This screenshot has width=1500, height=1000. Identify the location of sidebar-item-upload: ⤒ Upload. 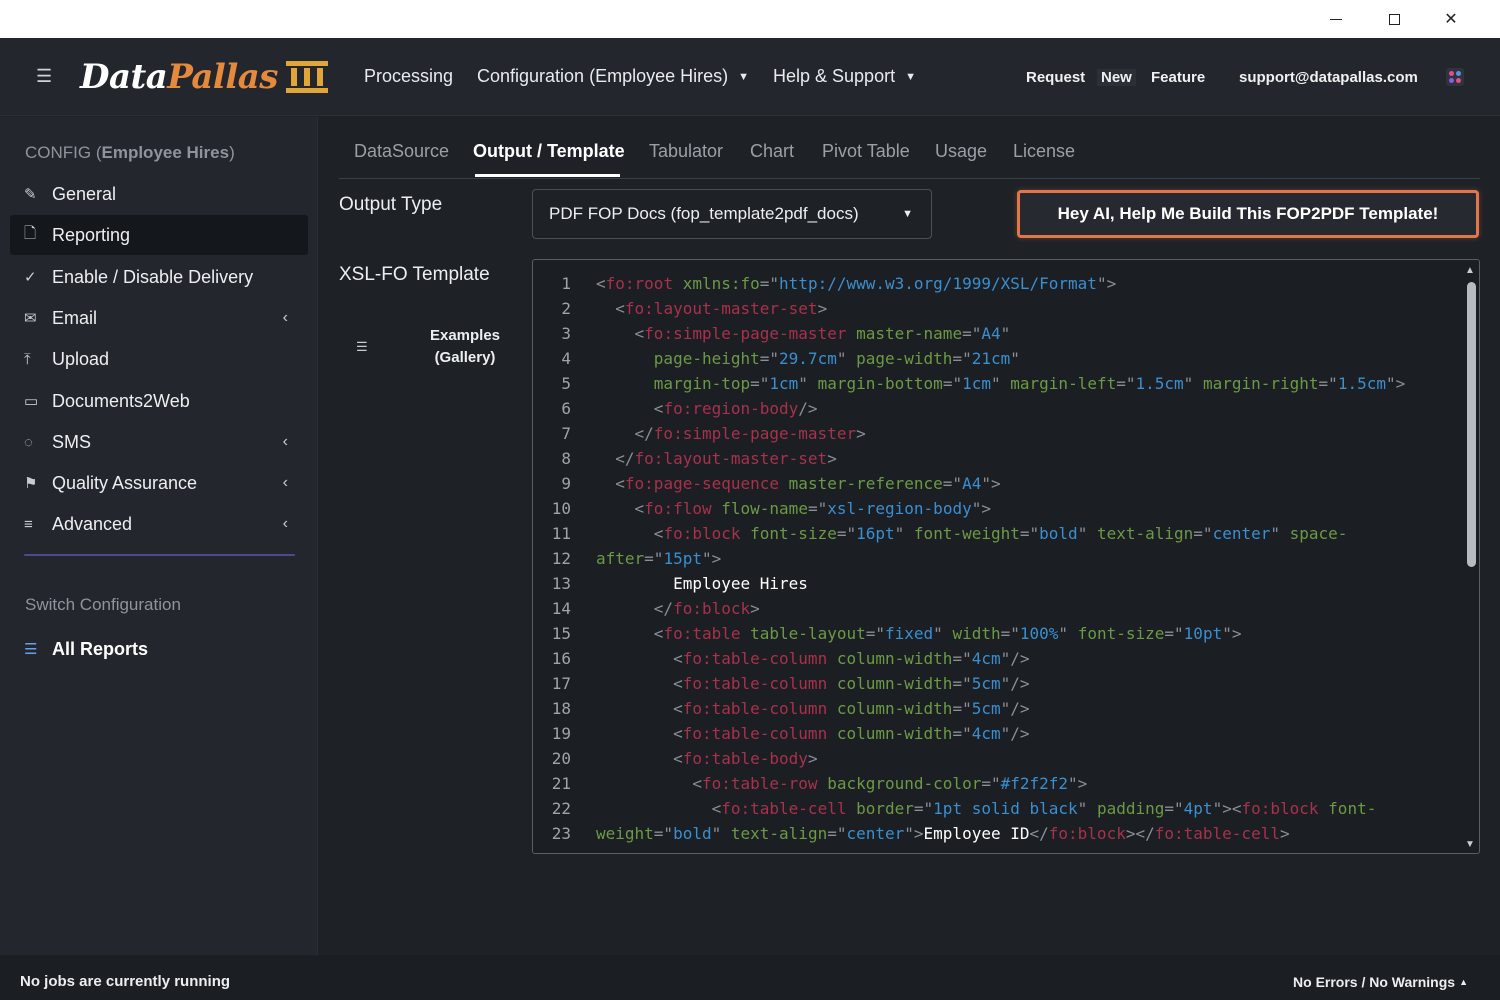
(159, 359).